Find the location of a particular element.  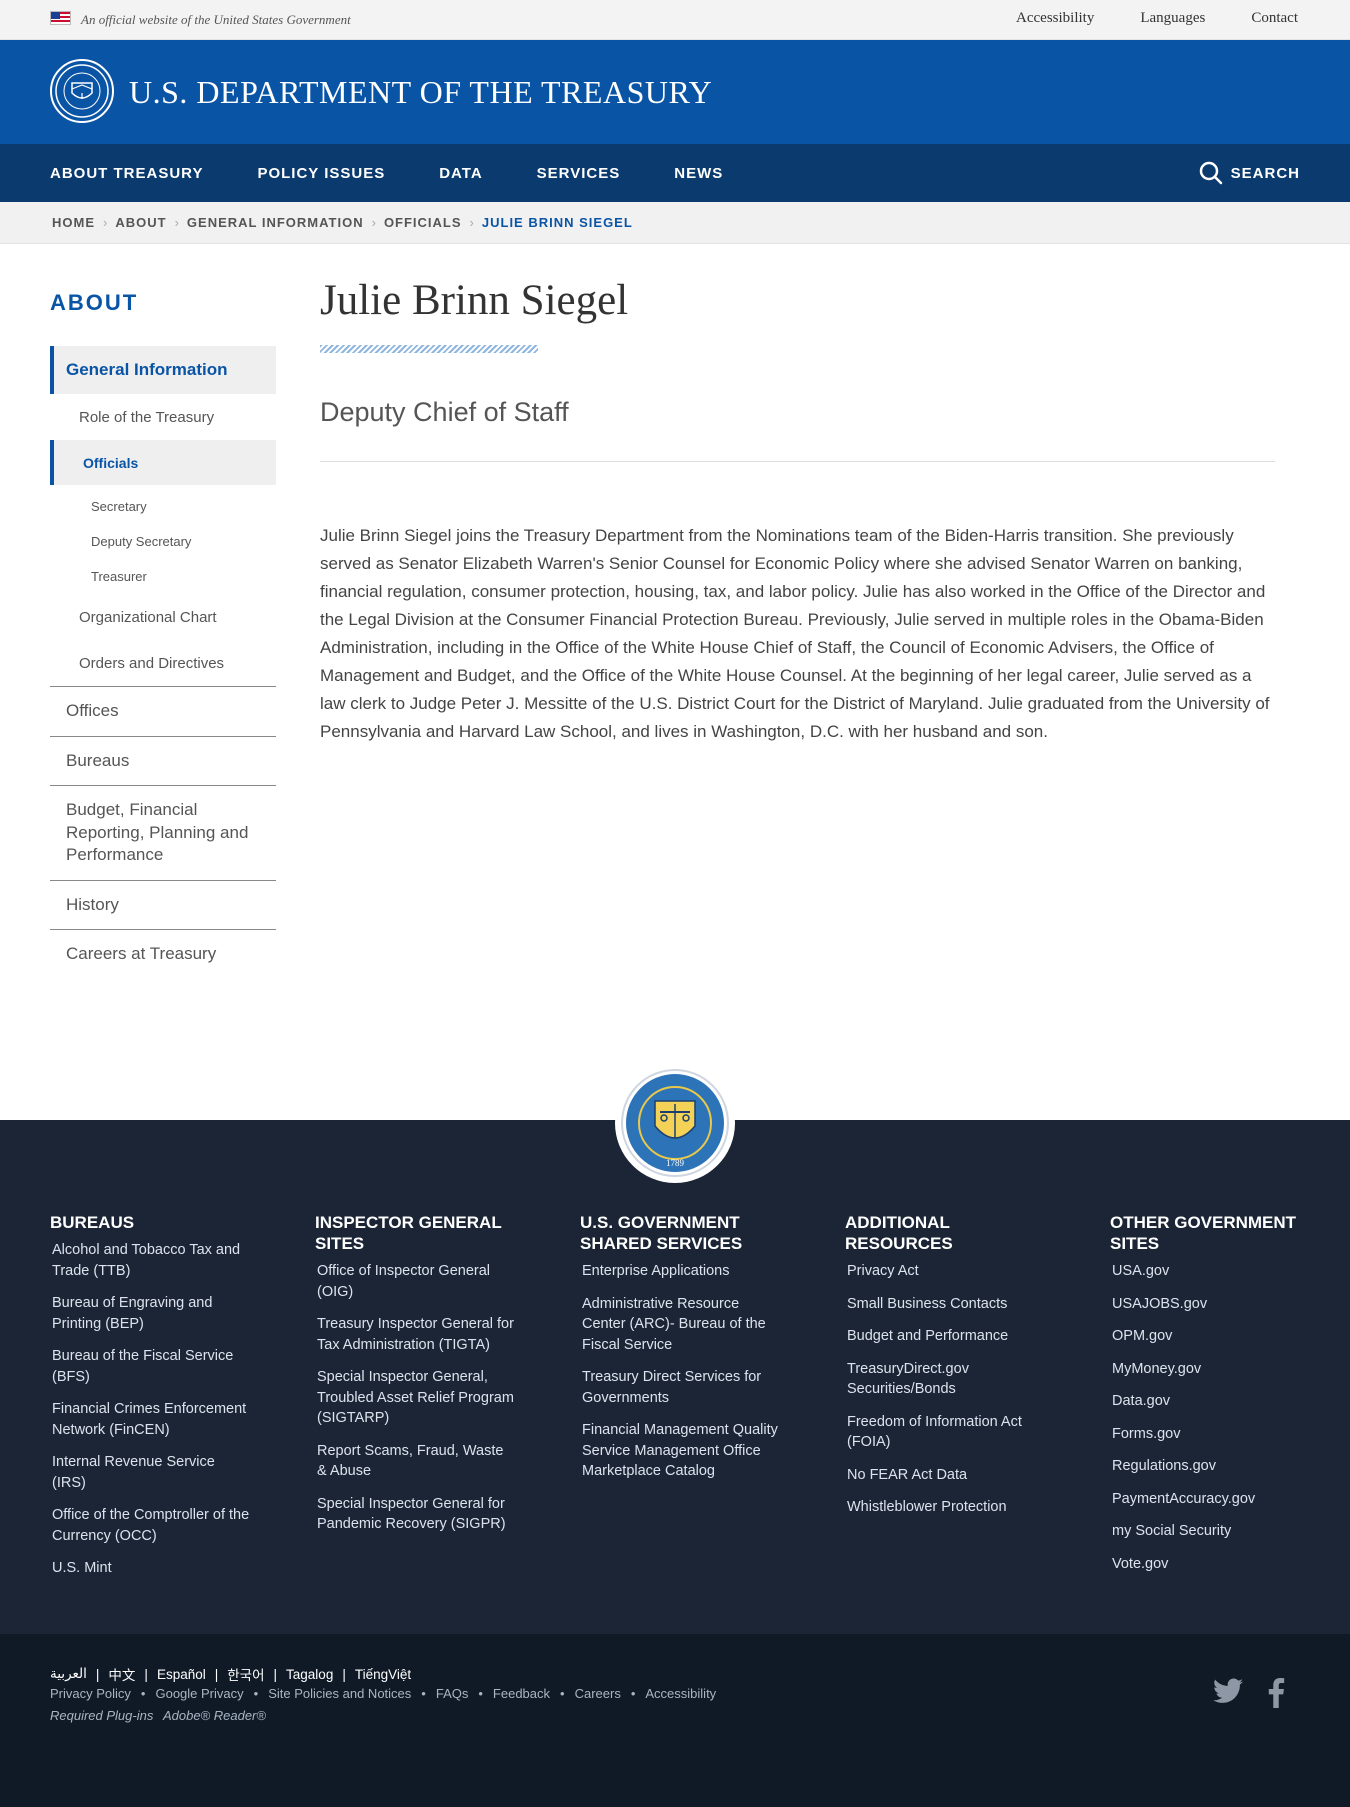

legal-link: Careers is located at coordinates (598, 1693).